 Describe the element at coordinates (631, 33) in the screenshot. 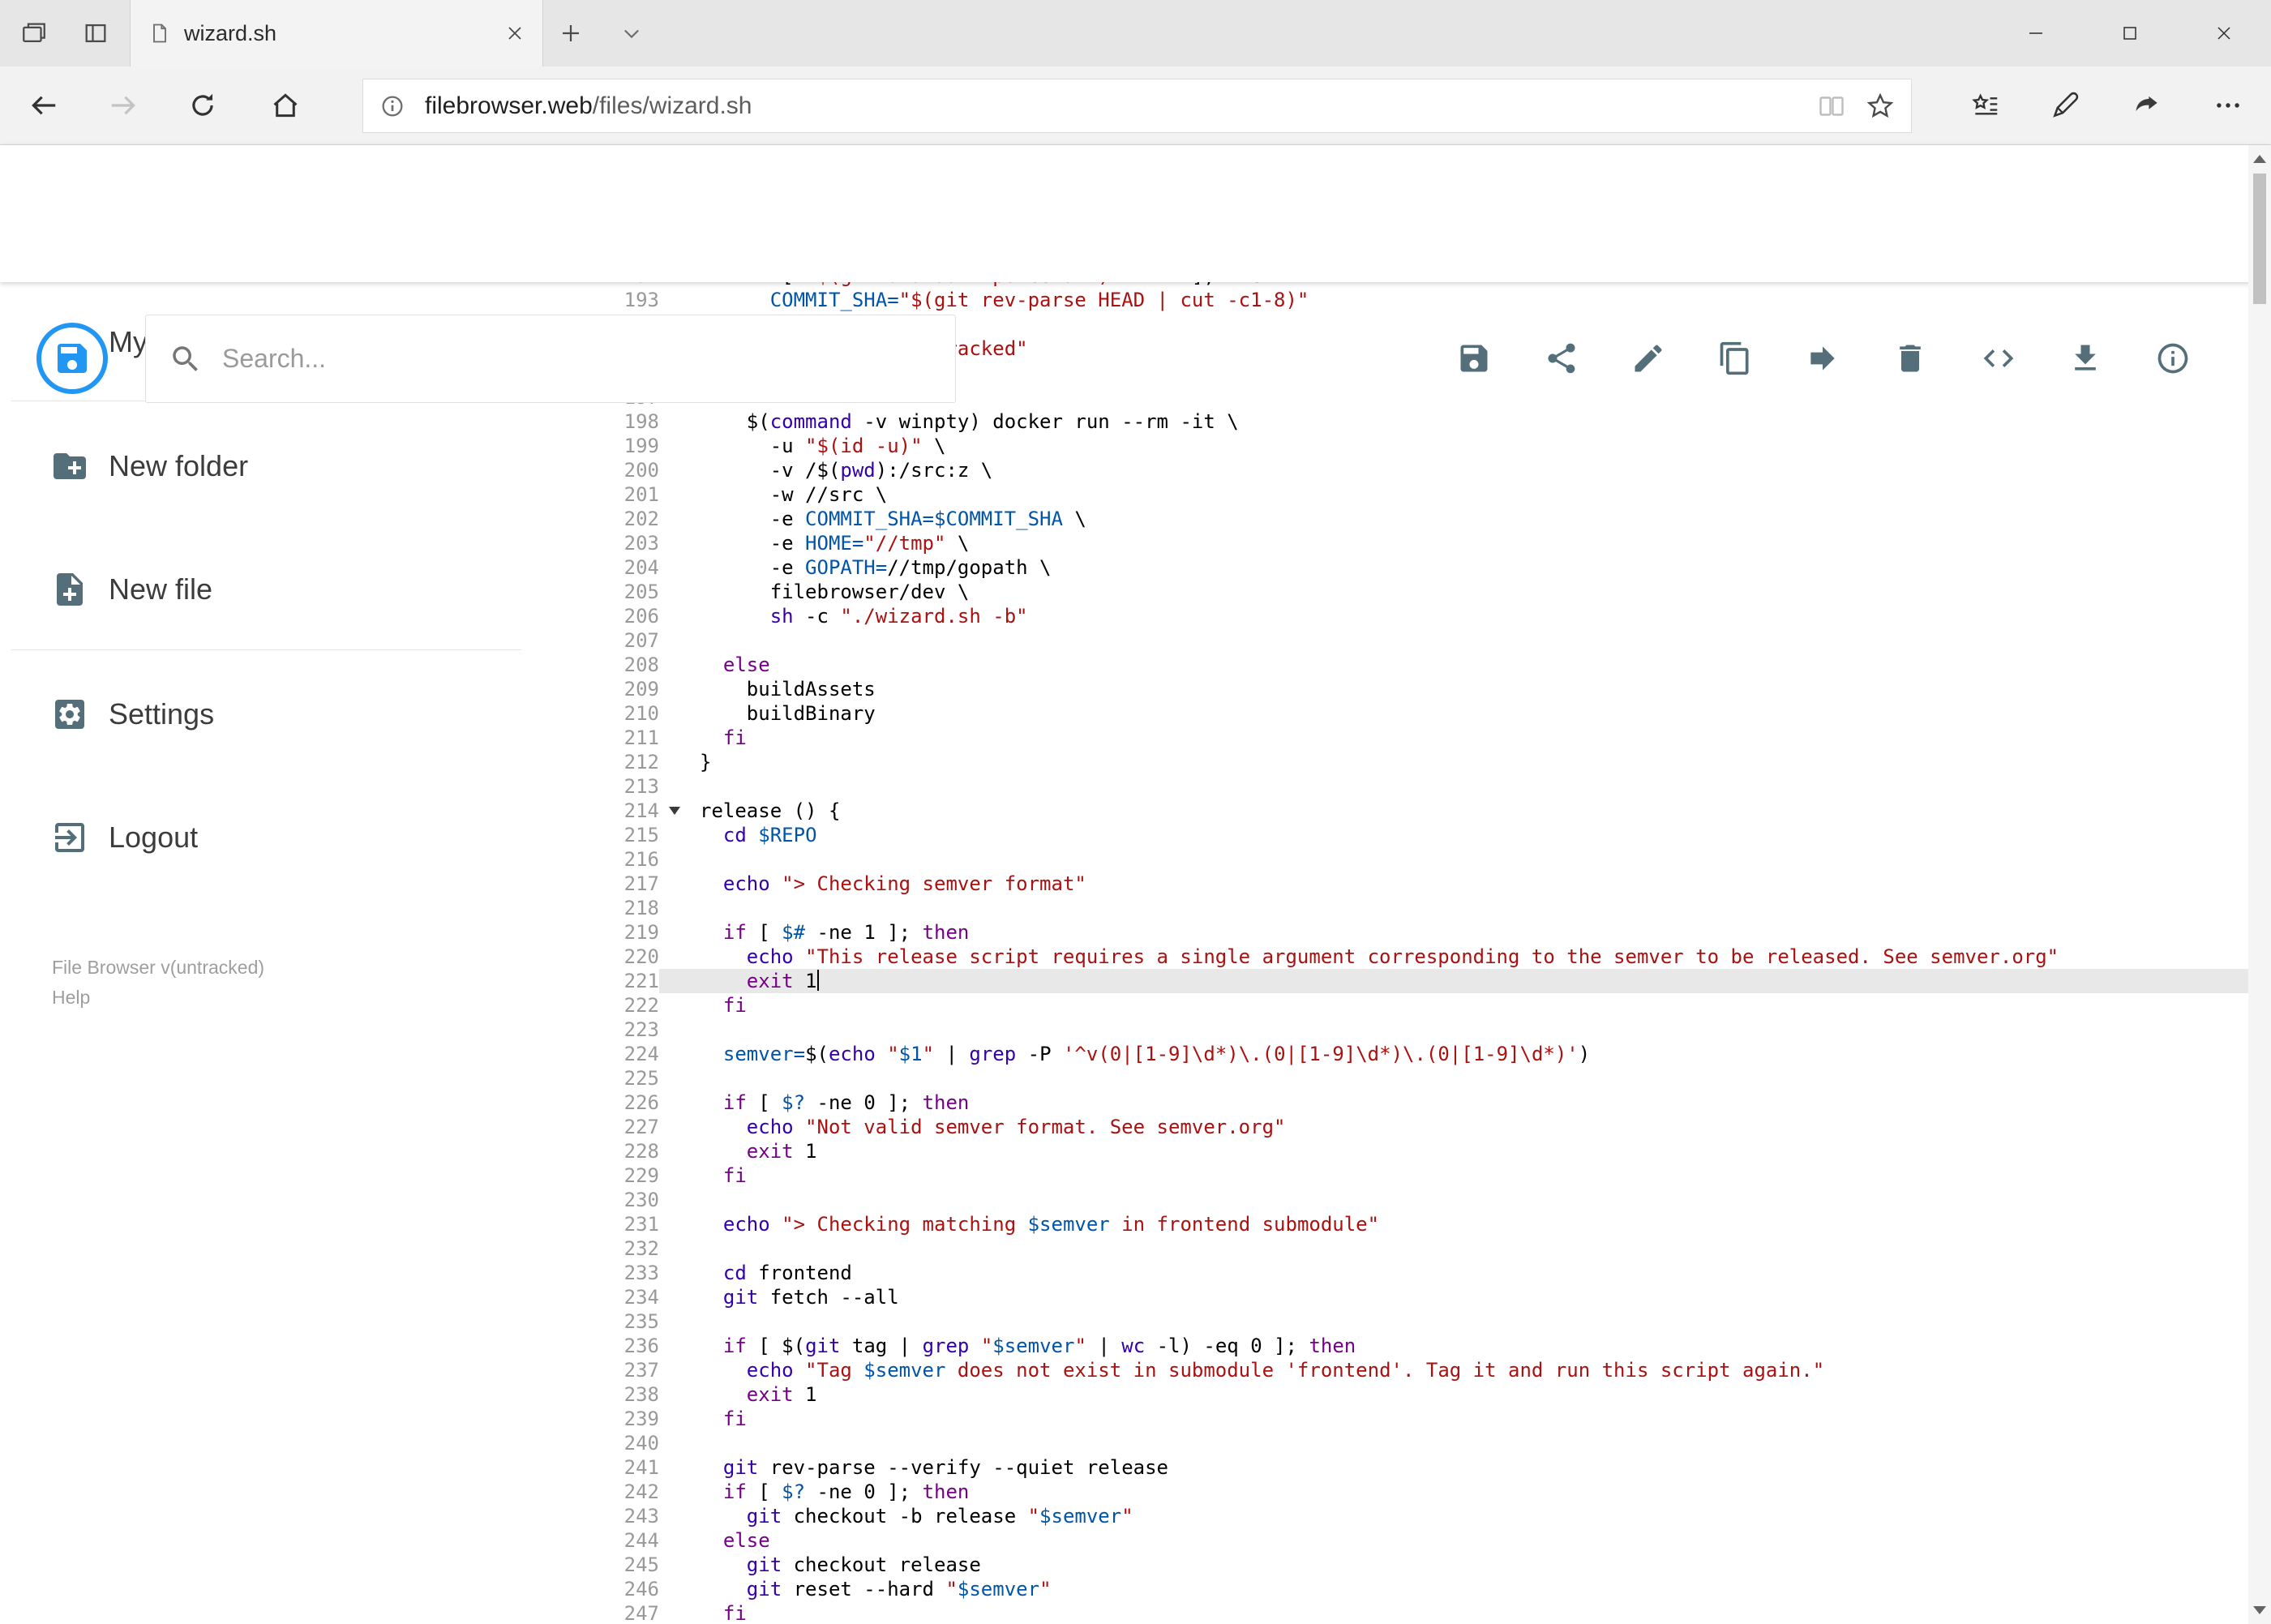

I see `tab-preview-chevron-icon` at that location.